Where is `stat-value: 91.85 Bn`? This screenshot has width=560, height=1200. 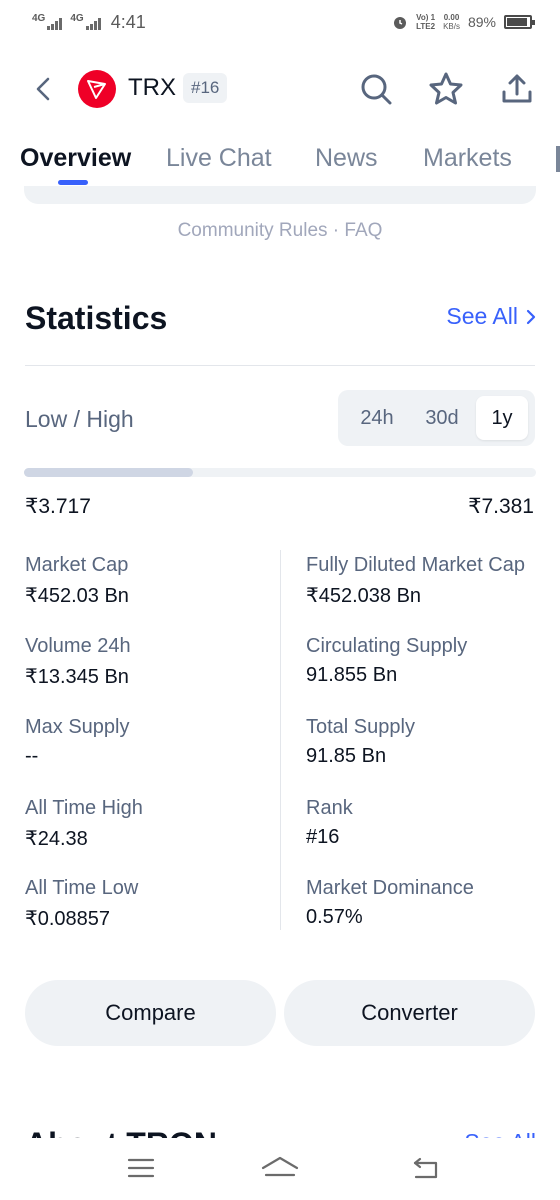 stat-value: 91.85 Bn is located at coordinates (346, 756).